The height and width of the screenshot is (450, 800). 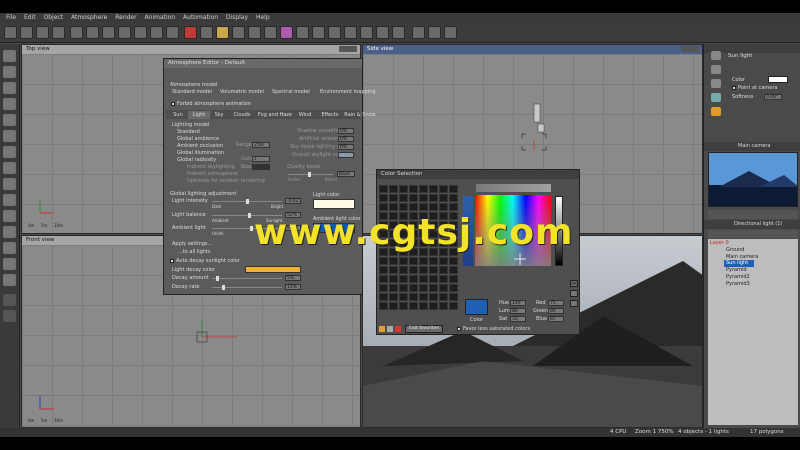 What do you see at coordinates (518, 311) in the screenshot?
I see `lum-input: 86` at bounding box center [518, 311].